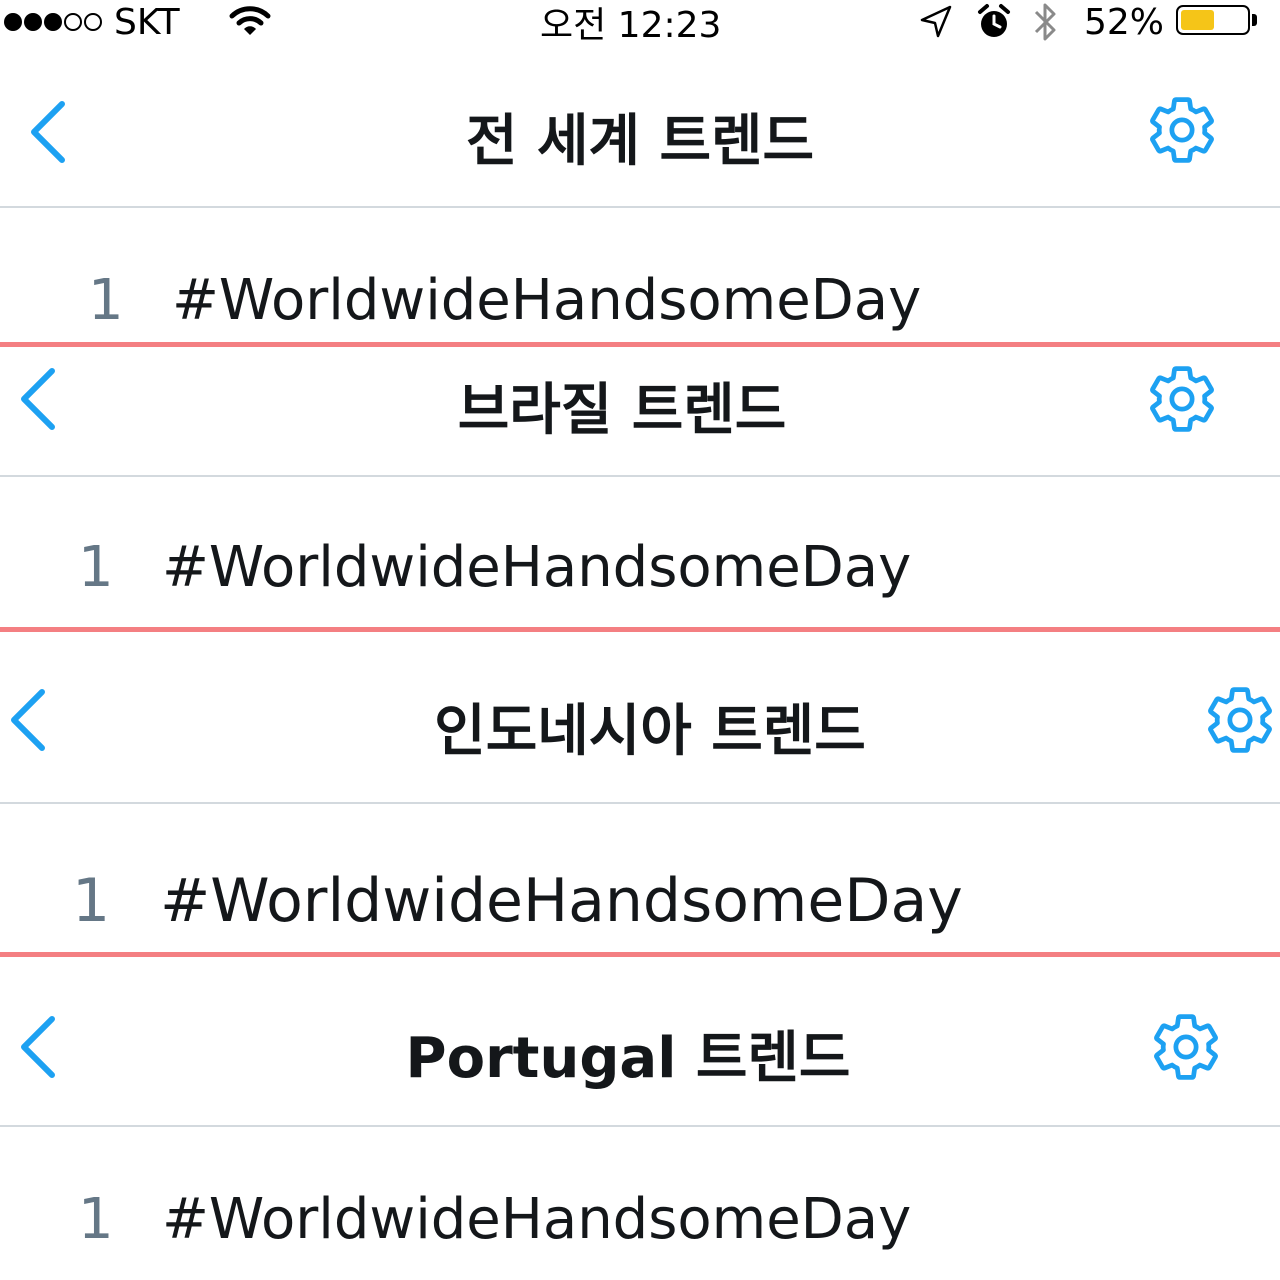 The image size is (1280, 1280). What do you see at coordinates (1124, 22) in the screenshot?
I see `battery-percentage: 52%` at bounding box center [1124, 22].